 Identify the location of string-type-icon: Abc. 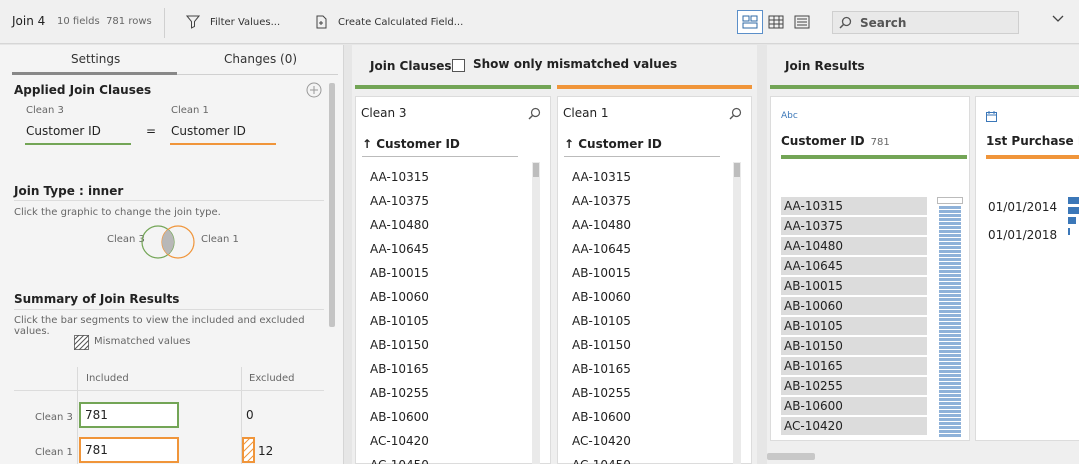
(789, 116).